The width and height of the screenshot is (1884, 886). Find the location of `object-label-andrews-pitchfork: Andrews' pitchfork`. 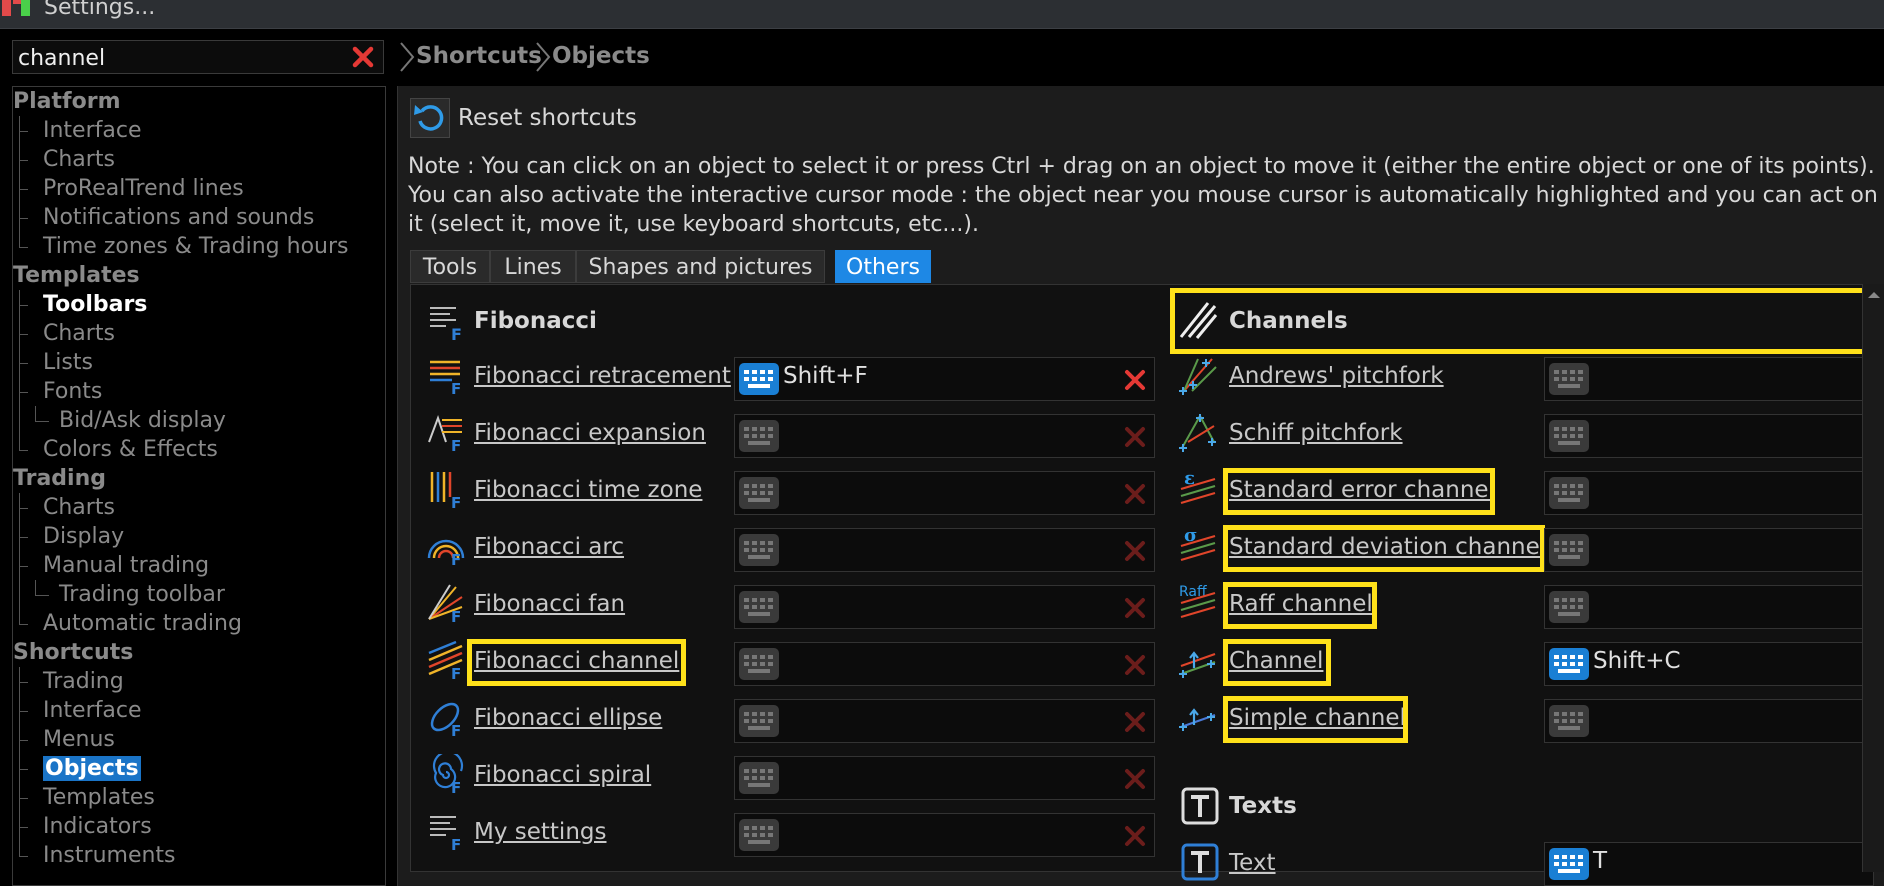

object-label-andrews-pitchfork: Andrews' pitchfork is located at coordinates (1336, 376).